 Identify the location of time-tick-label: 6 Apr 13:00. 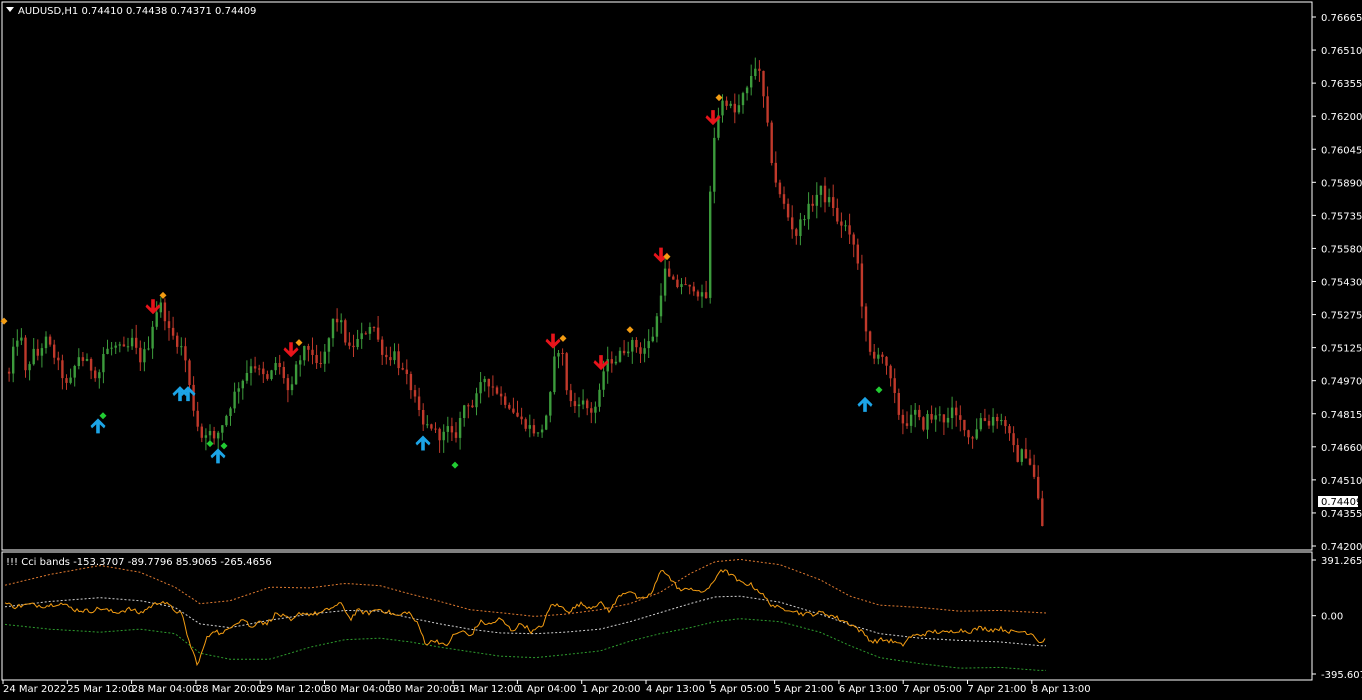
(868, 689).